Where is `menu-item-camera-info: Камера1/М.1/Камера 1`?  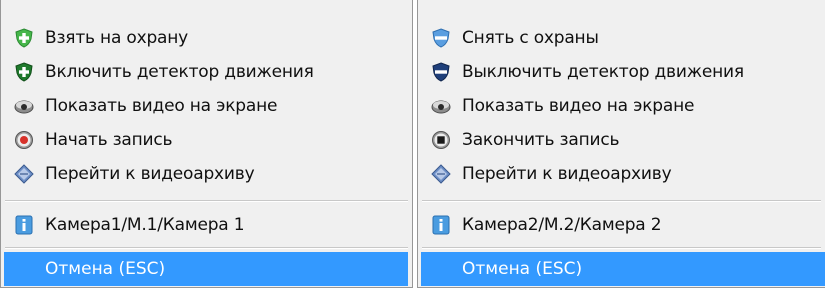
menu-item-camera-info: Камера1/М.1/Камера 1 is located at coordinates (206, 225).